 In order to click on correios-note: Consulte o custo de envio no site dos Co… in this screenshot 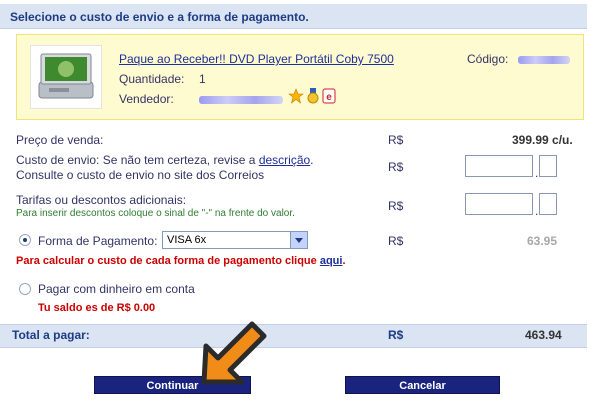, I will do `click(140, 175)`.